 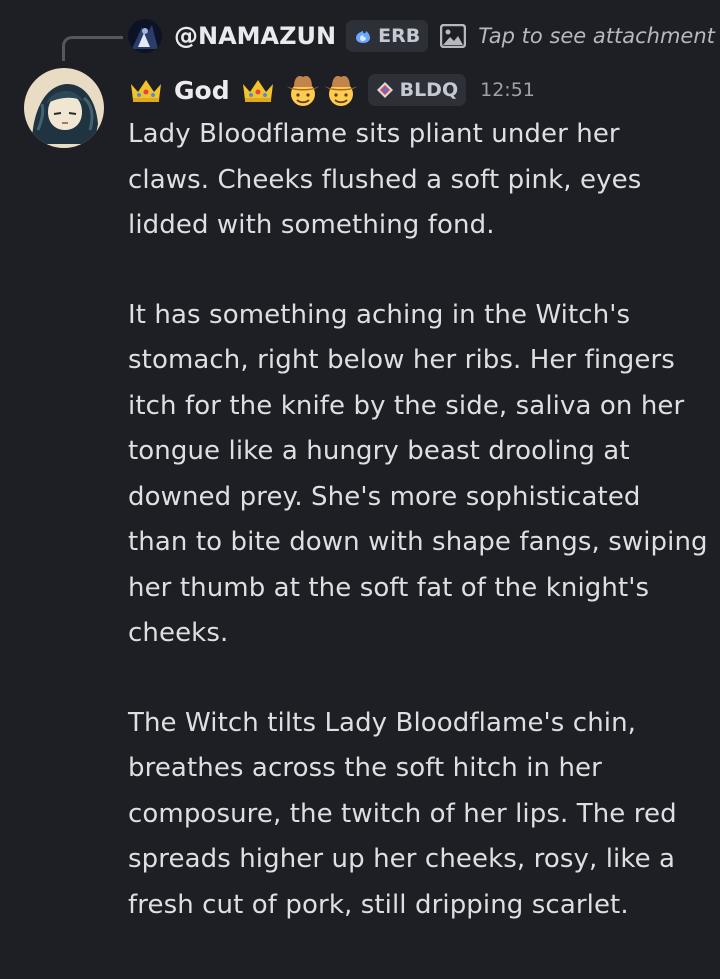 What do you see at coordinates (92, 48) in the screenshot?
I see `reply-connector-line` at bounding box center [92, 48].